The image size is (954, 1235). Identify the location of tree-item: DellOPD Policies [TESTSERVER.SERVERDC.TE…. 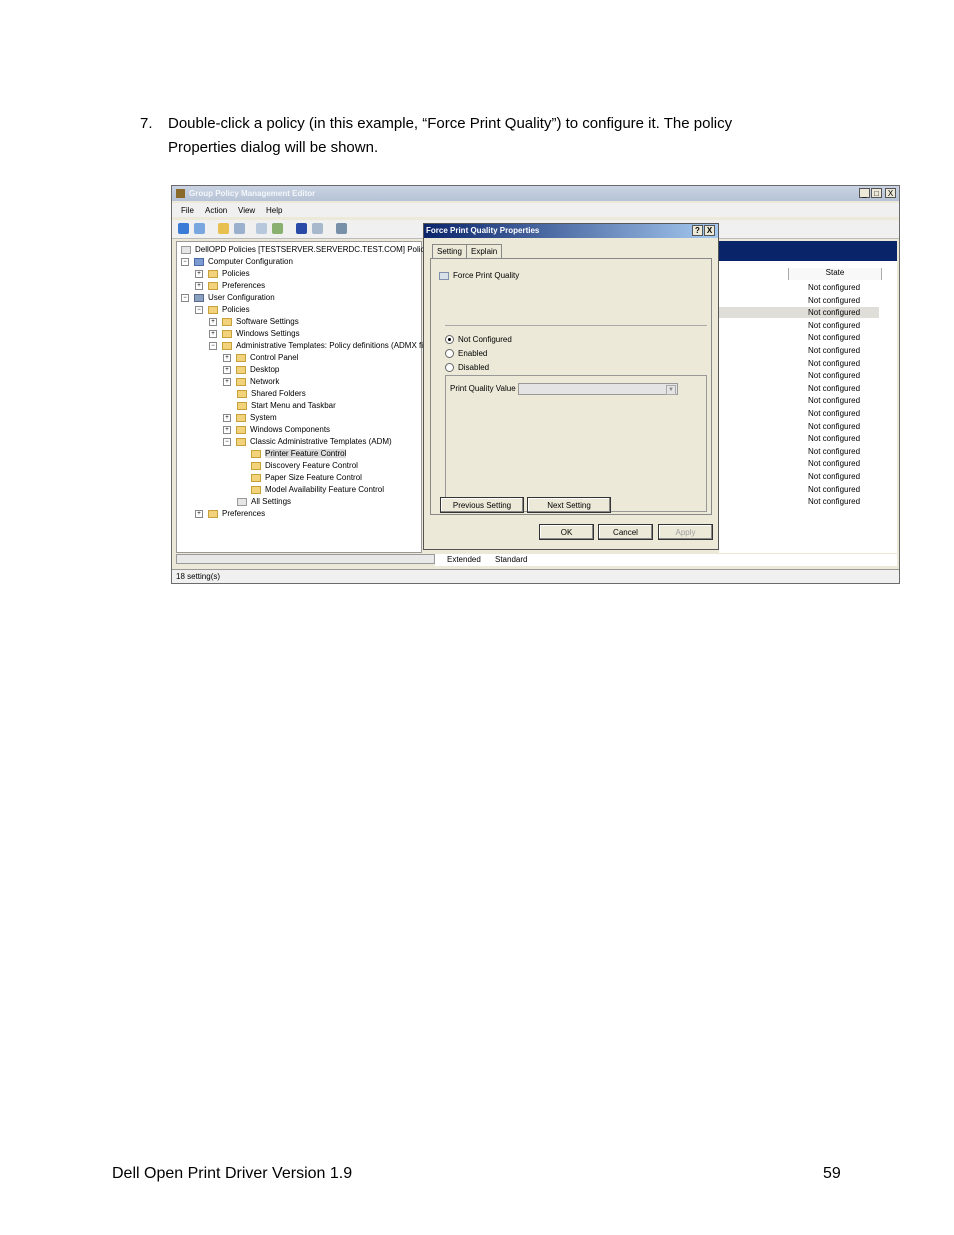
(305, 249).